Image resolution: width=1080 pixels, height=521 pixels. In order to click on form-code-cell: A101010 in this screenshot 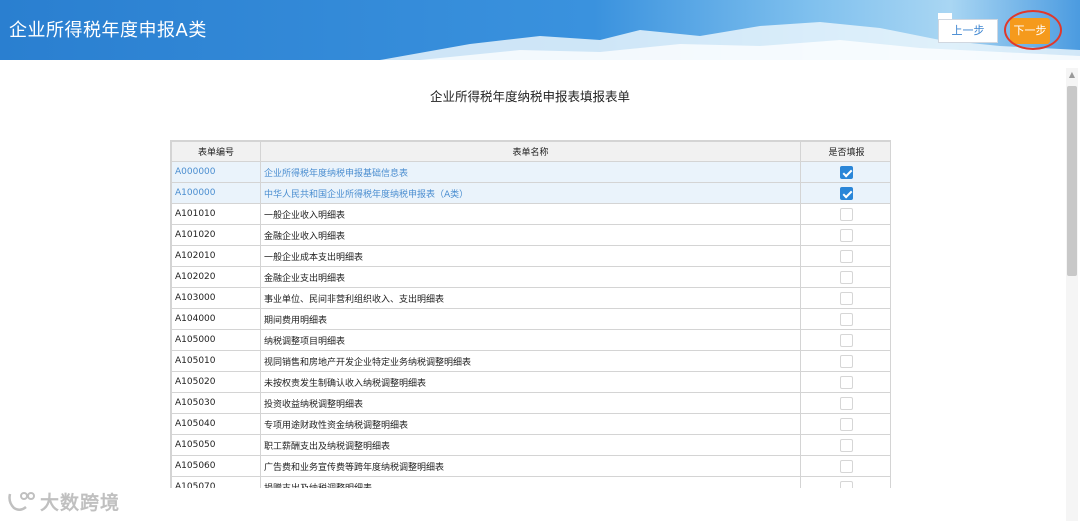, I will do `click(216, 214)`.